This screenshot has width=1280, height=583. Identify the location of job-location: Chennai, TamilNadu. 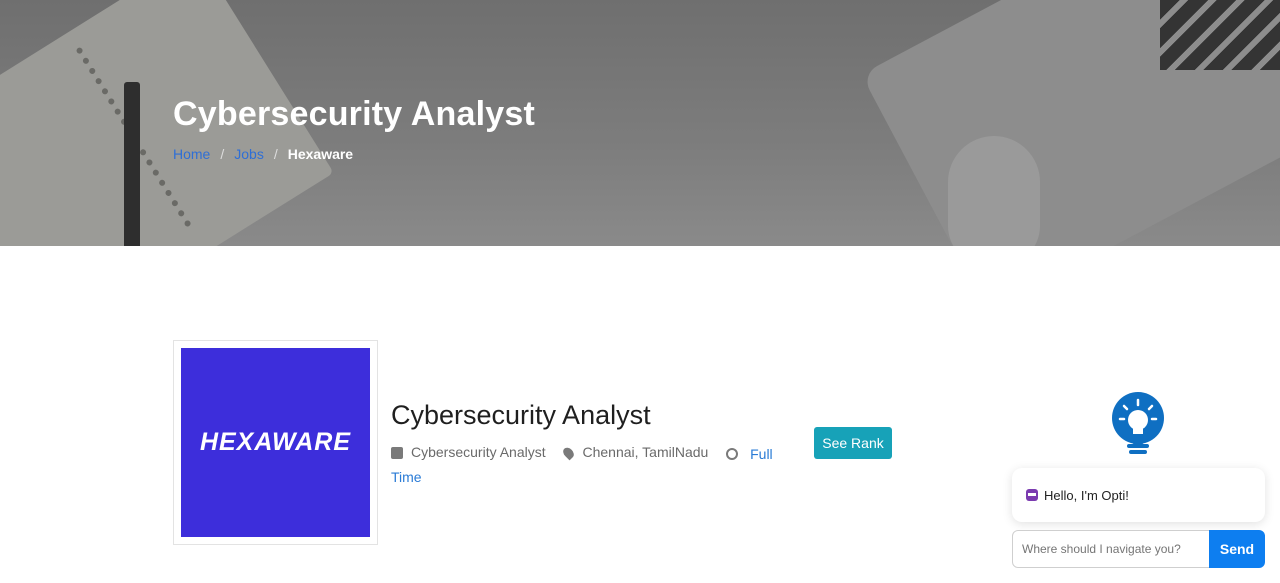
(634, 452).